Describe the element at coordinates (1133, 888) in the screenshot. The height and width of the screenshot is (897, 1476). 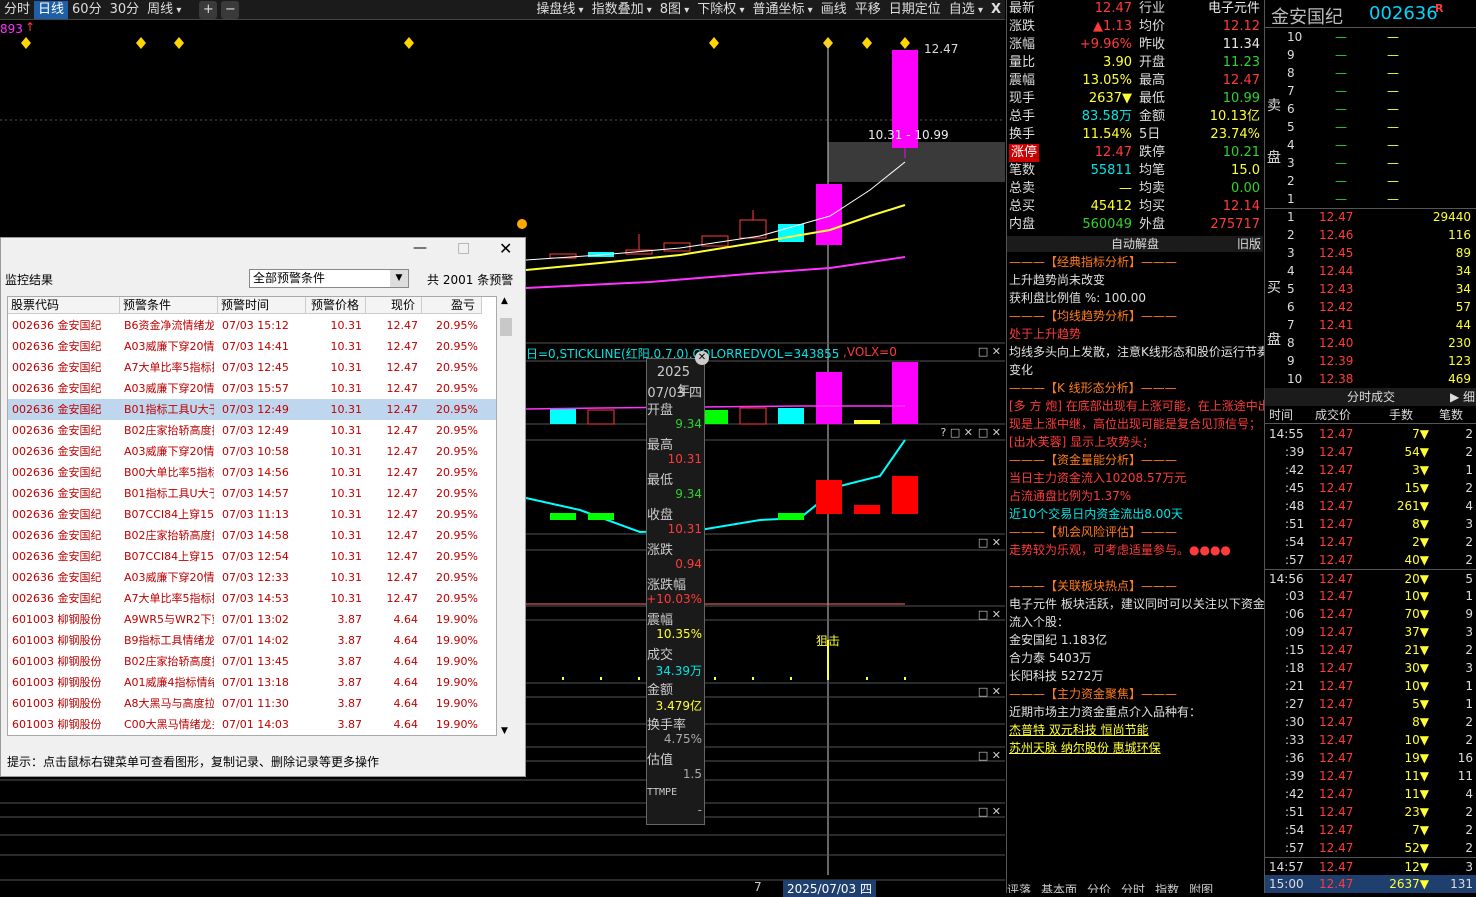
I see `analysis-tab: 分时` at that location.